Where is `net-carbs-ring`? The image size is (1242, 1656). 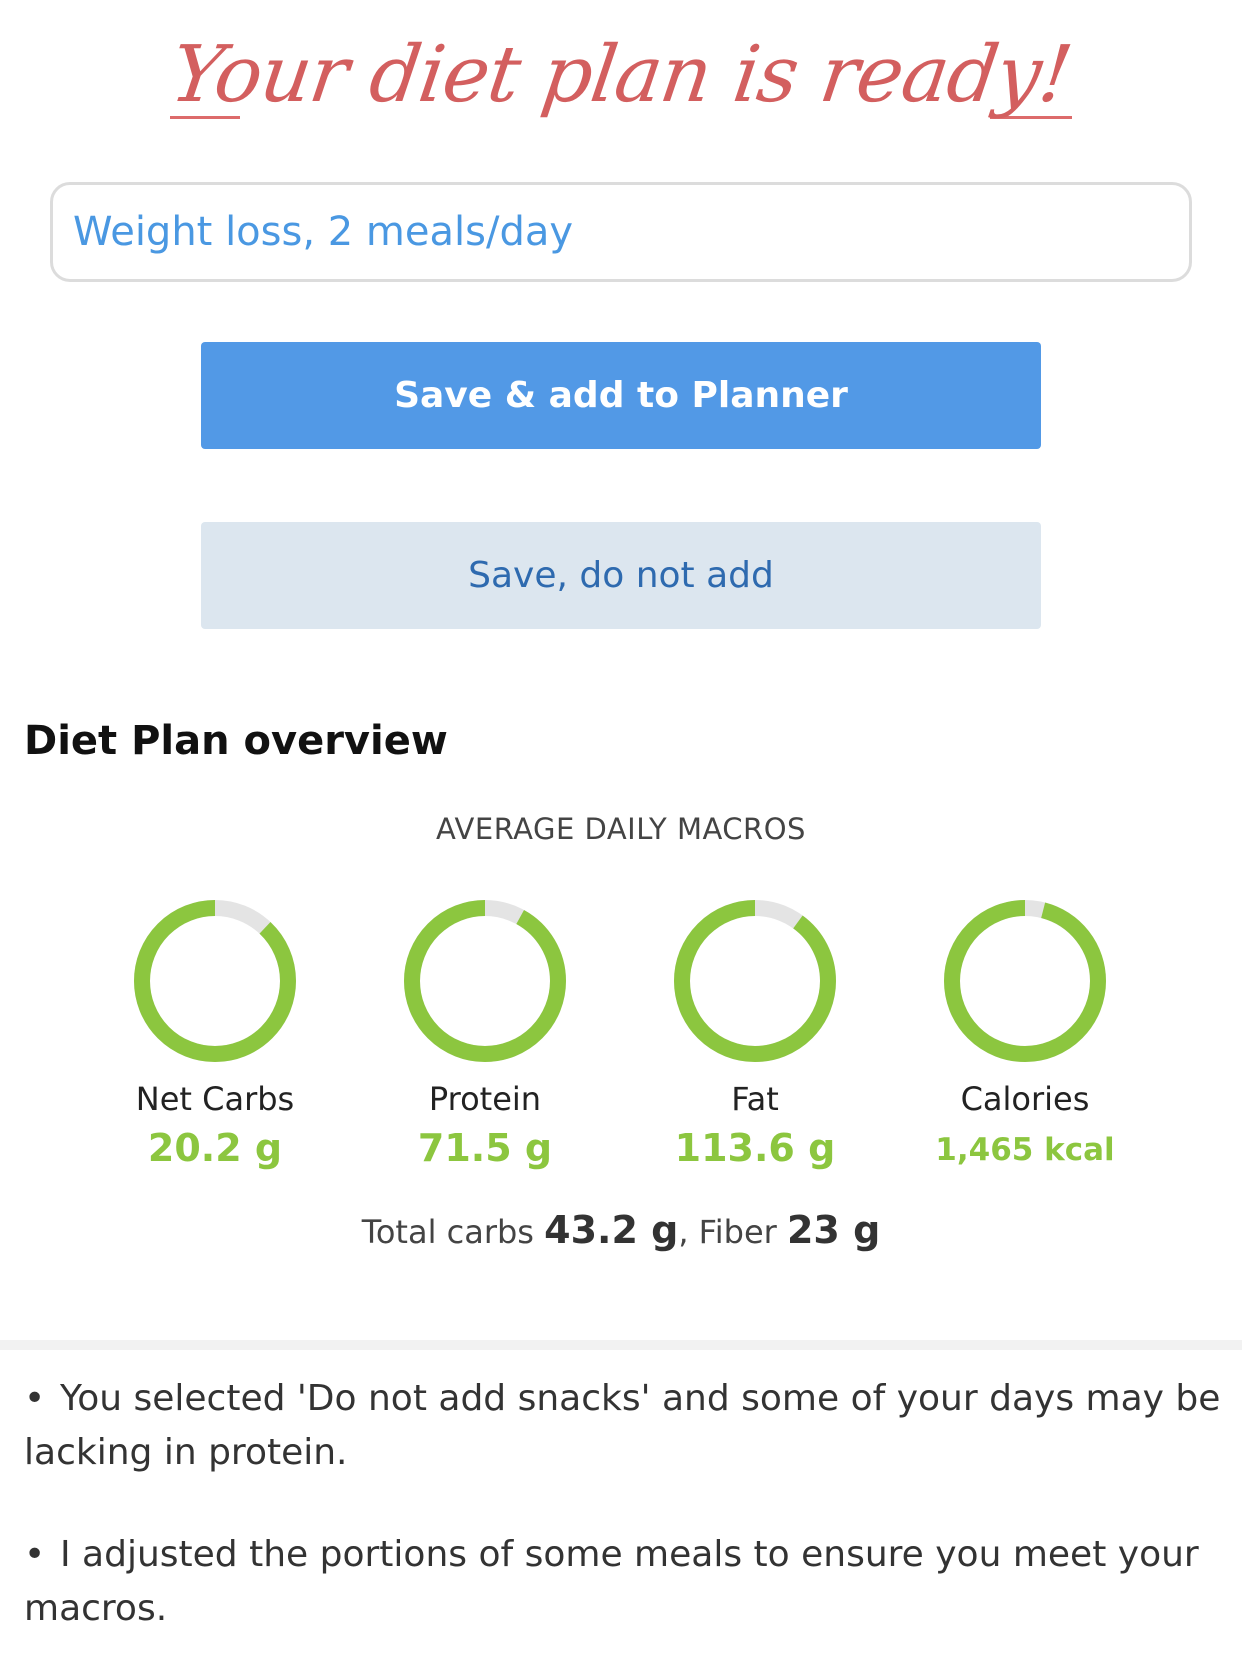
net-carbs-ring is located at coordinates (215, 981).